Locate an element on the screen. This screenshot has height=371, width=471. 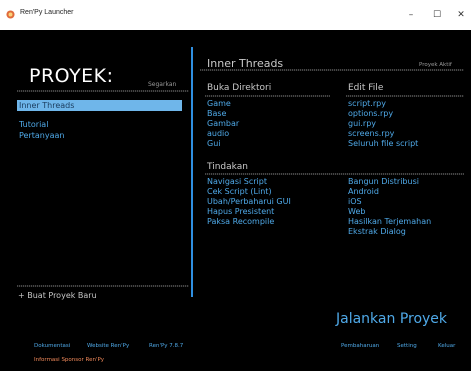
edit-all-scripts-link: Seluruh file script is located at coordinates (383, 144).